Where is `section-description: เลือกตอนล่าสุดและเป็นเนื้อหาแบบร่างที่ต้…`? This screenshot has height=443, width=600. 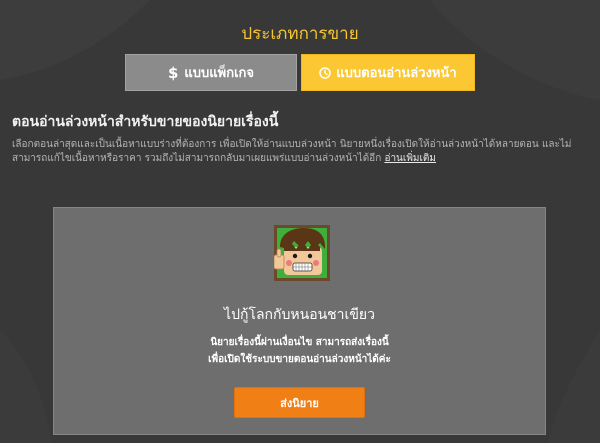 section-description: เลือกตอนล่าสุดและเป็นเนื้อหาแบบร่างที่ต้… is located at coordinates (302, 152).